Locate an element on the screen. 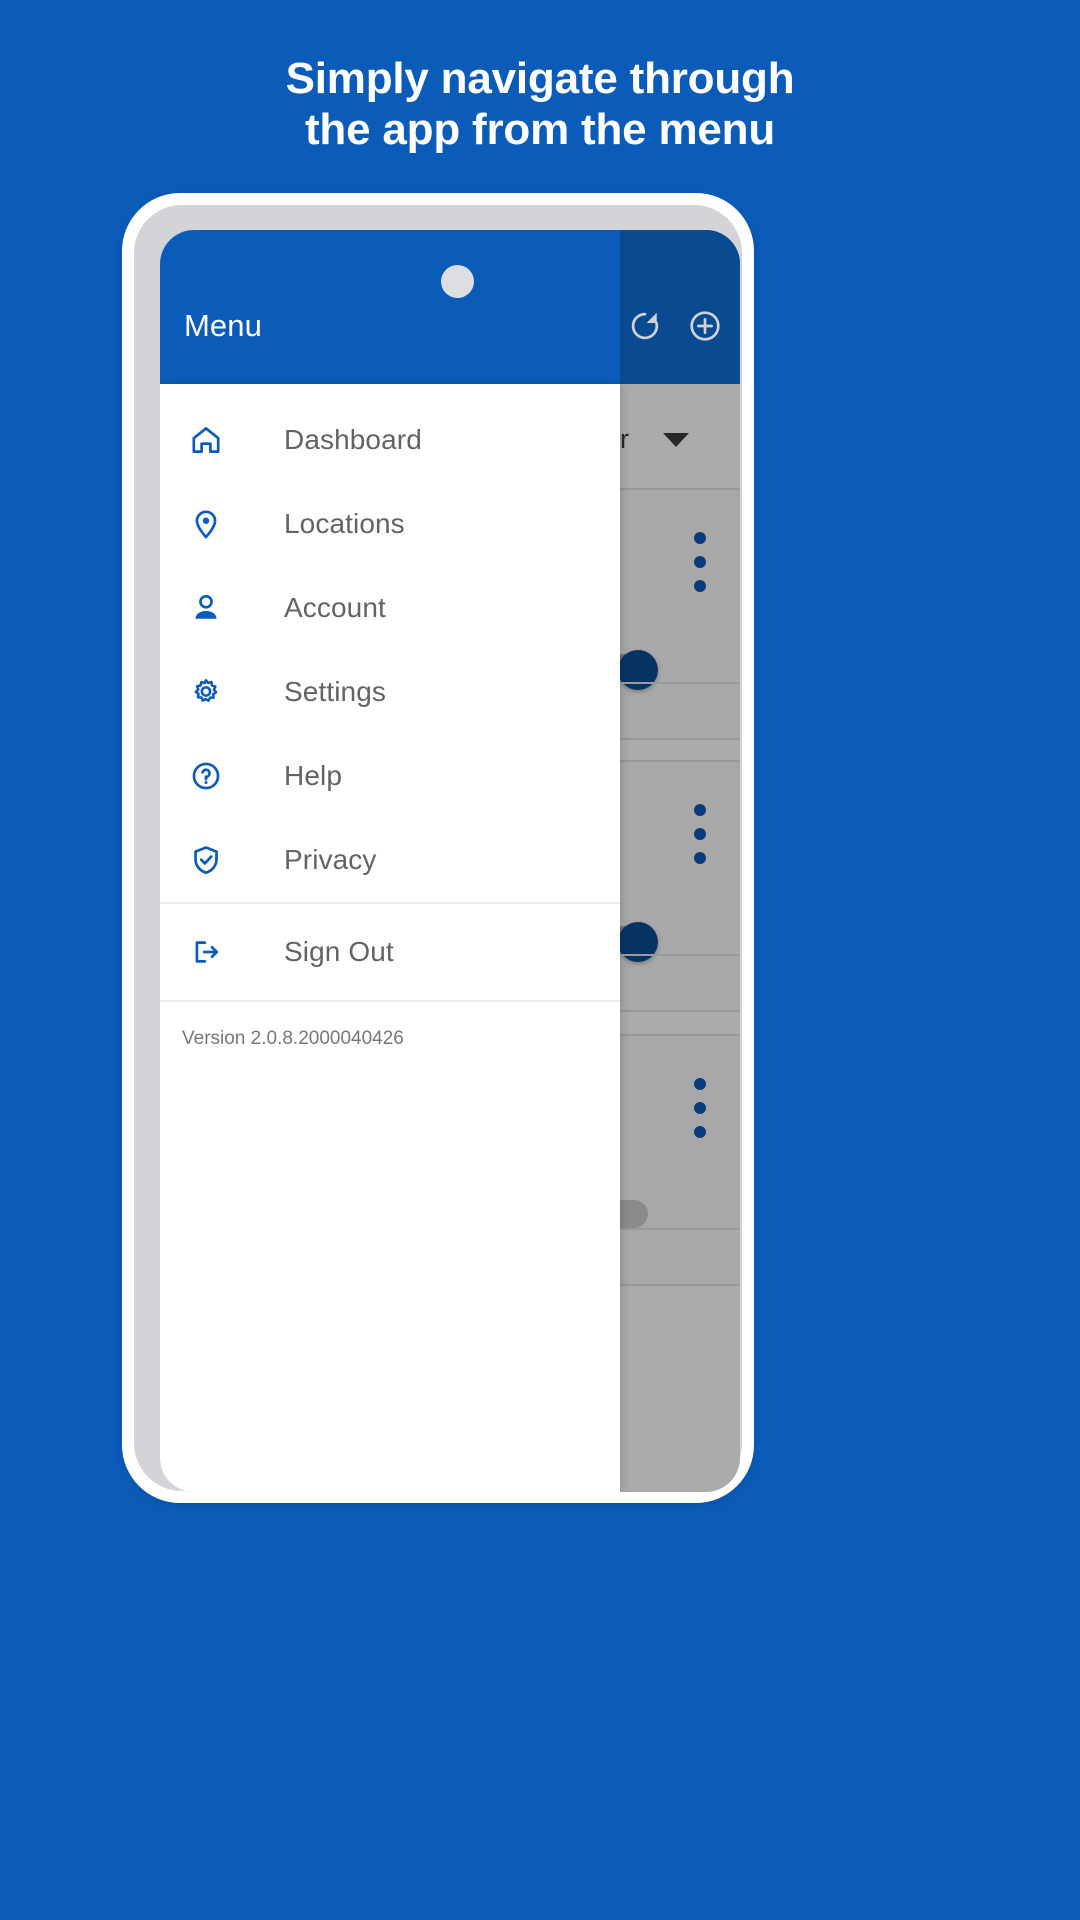 This screenshot has height=1920, width=1080. question-circle-icon is located at coordinates (206, 776).